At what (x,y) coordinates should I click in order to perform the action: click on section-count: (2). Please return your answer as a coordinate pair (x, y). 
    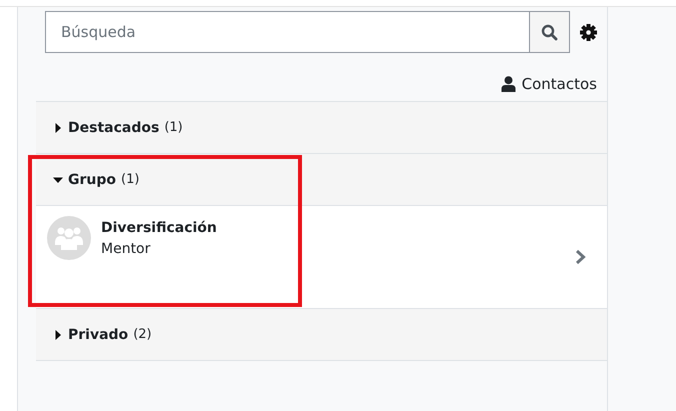
    Looking at the image, I should click on (142, 334).